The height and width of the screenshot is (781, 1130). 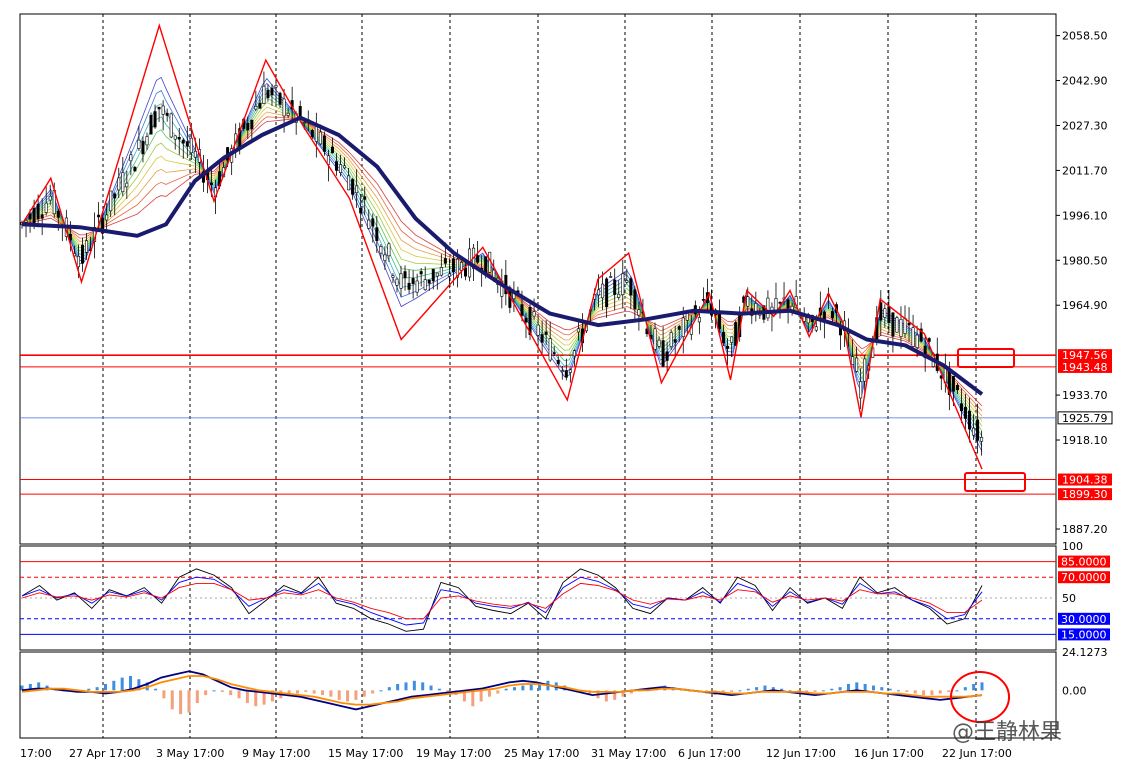 I want to click on level-label: 1943.48, so click(x=1085, y=367).